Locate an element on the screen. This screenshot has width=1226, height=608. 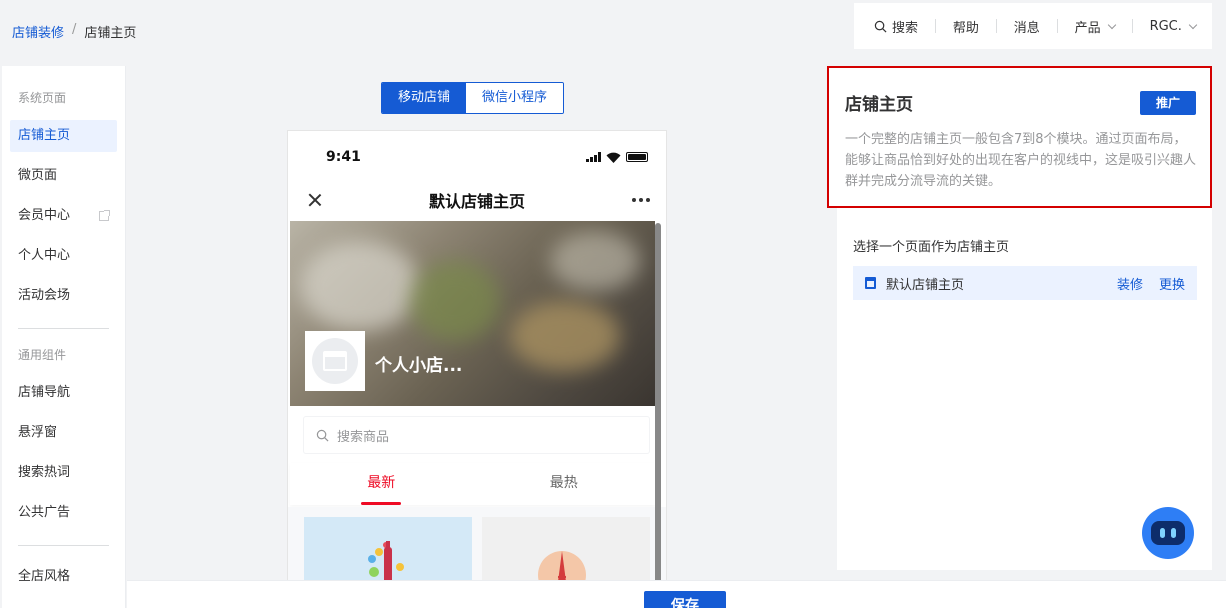
tab-hot: 最热 is located at coordinates (564, 484).